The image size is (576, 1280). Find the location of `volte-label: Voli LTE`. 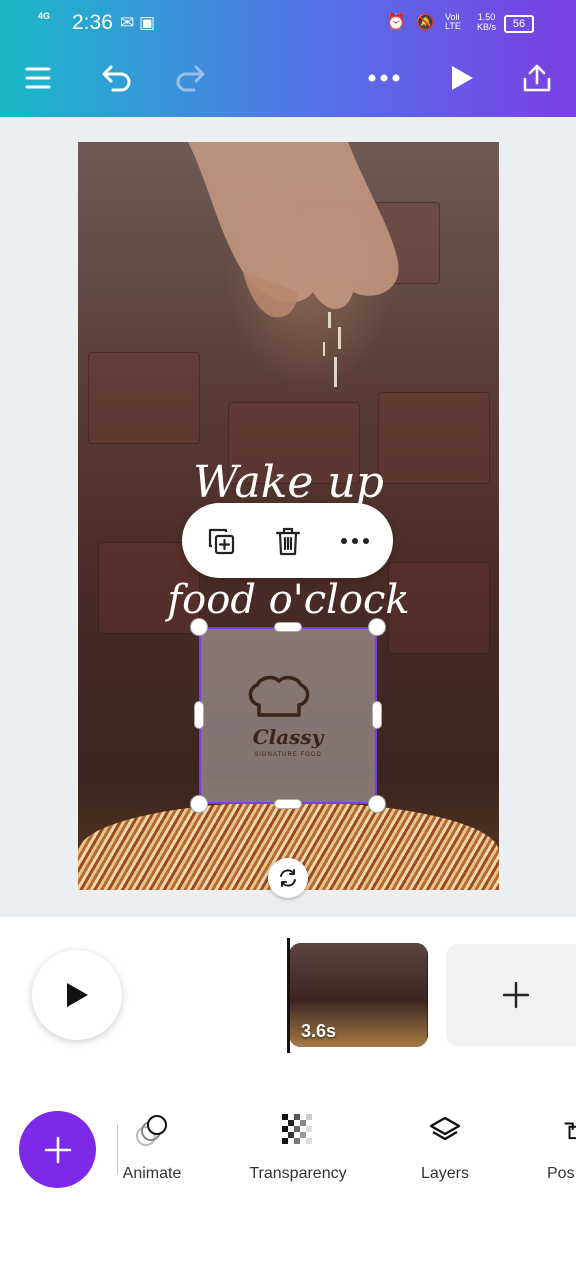

volte-label: Voli LTE is located at coordinates (452, 21).